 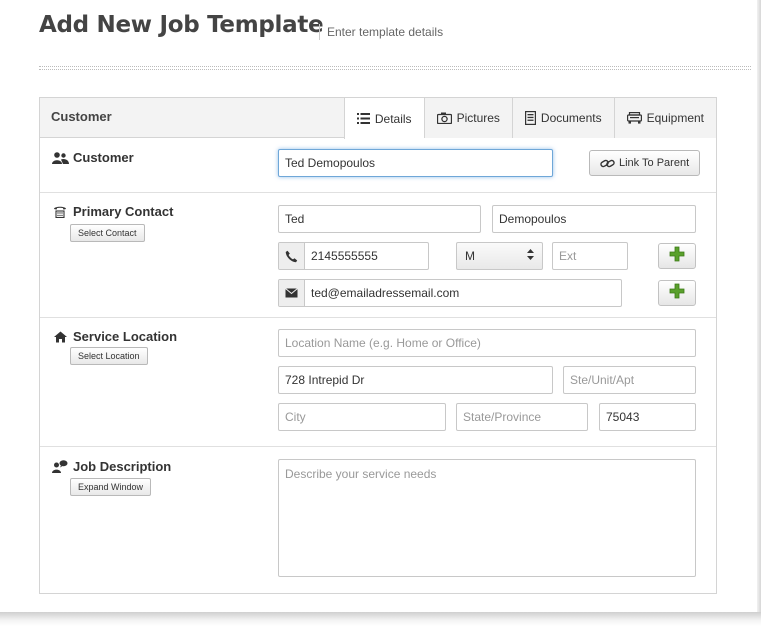 I want to click on link-to-parent-label: Link To Parent, so click(x=654, y=163).